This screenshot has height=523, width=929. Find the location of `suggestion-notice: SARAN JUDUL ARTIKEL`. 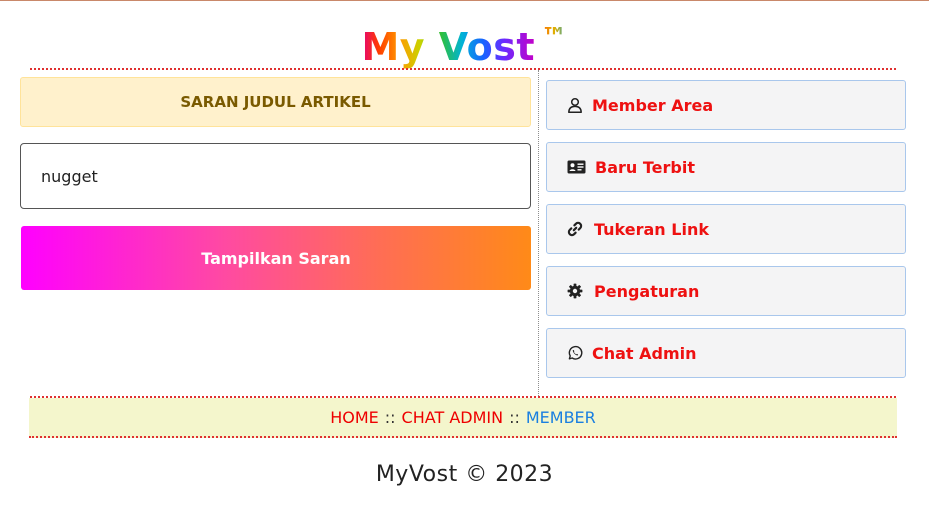

suggestion-notice: SARAN JUDUL ARTIKEL is located at coordinates (275, 102).